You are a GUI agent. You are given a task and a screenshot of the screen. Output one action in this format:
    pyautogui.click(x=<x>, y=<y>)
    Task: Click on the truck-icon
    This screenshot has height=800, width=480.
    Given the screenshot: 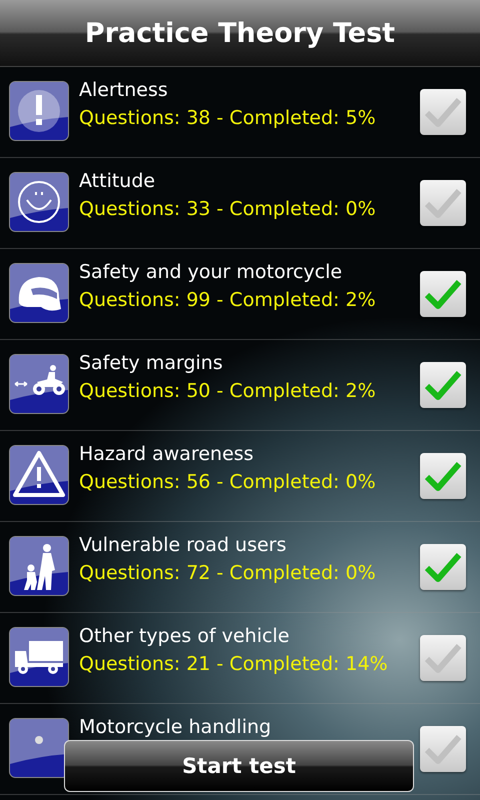 What is the action you would take?
    pyautogui.click(x=39, y=657)
    